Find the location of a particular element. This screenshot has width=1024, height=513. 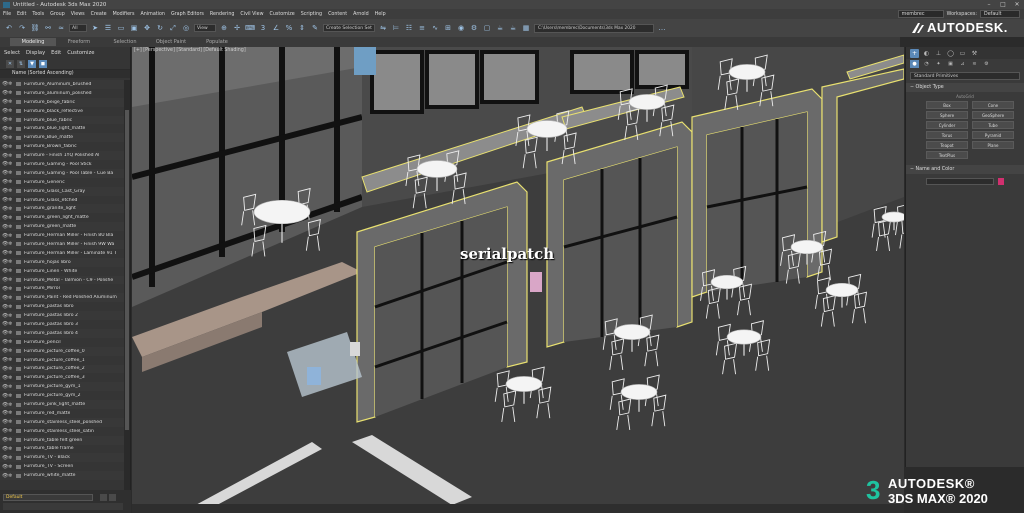

render-setup-icon: ⚙ is located at coordinates (474, 28).